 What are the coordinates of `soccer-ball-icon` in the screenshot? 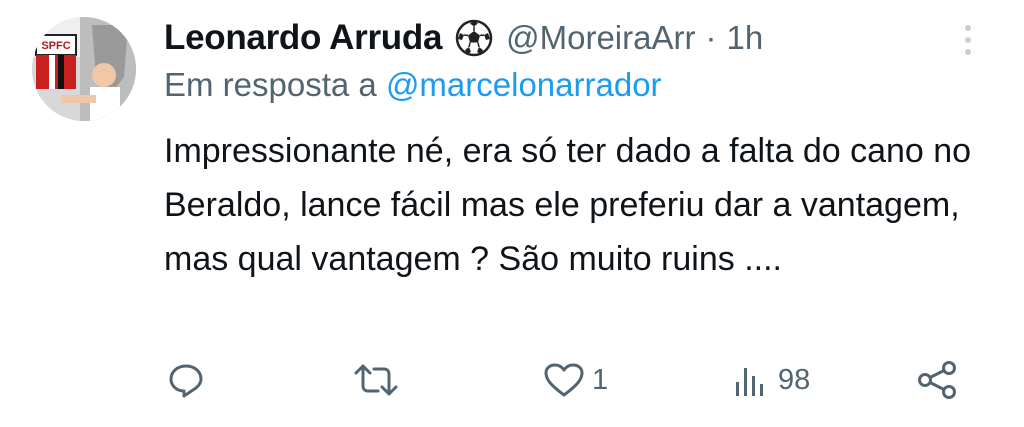 It's located at (474, 38).